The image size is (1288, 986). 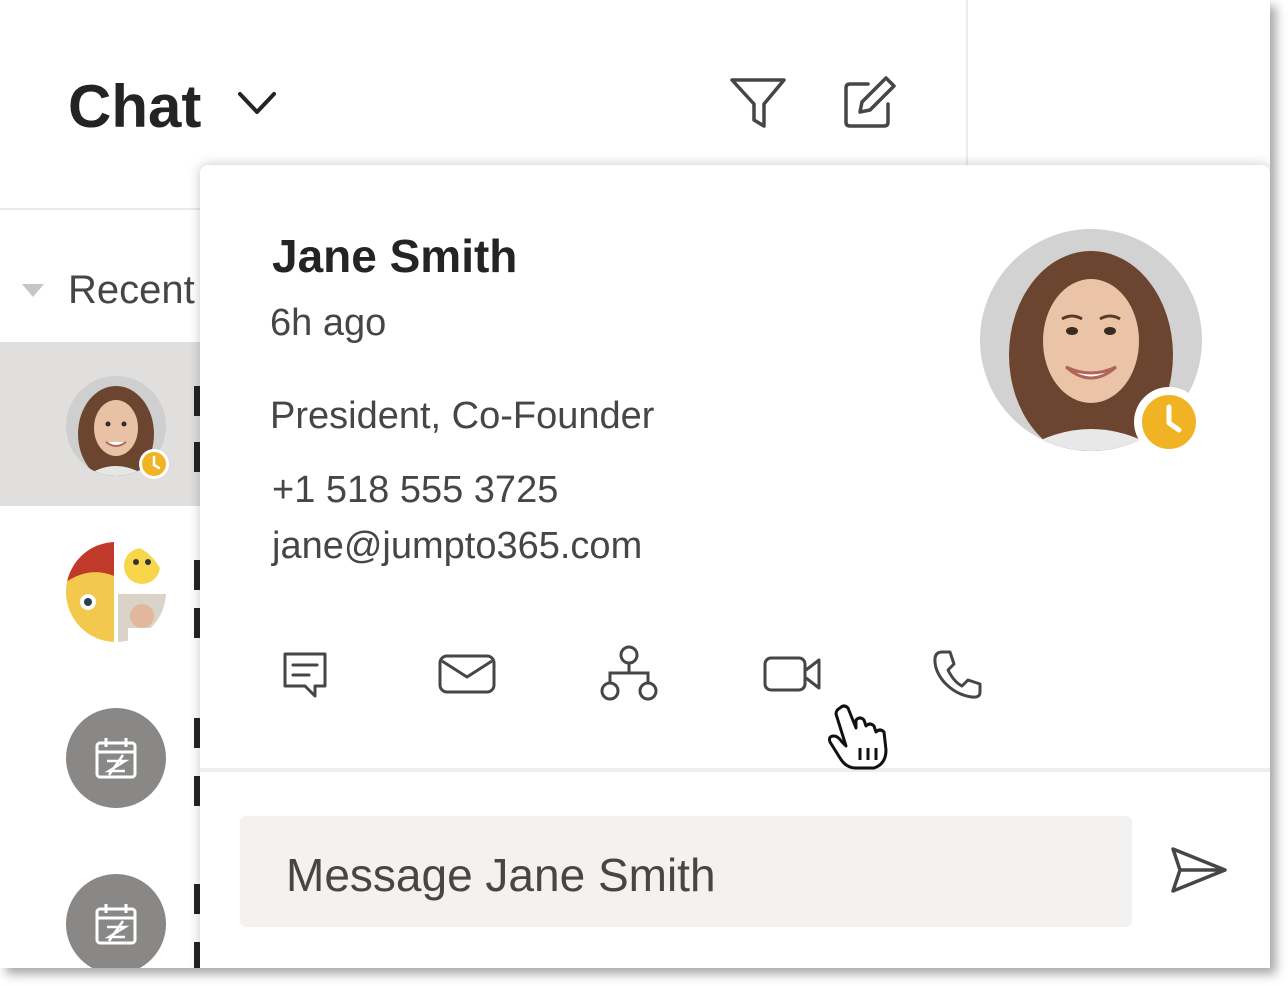 What do you see at coordinates (257, 103) in the screenshot?
I see `chevron-down-icon` at bounding box center [257, 103].